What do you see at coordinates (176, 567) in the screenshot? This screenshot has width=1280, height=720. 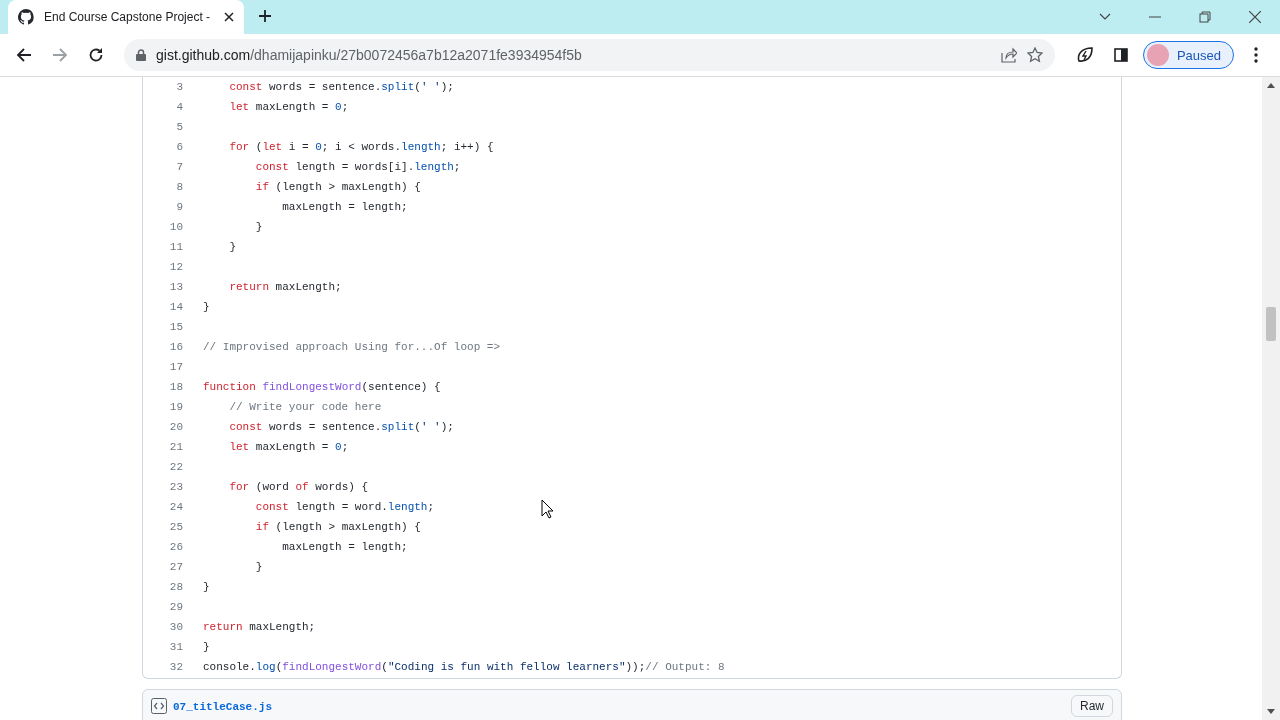 I see `line-number: 27` at bounding box center [176, 567].